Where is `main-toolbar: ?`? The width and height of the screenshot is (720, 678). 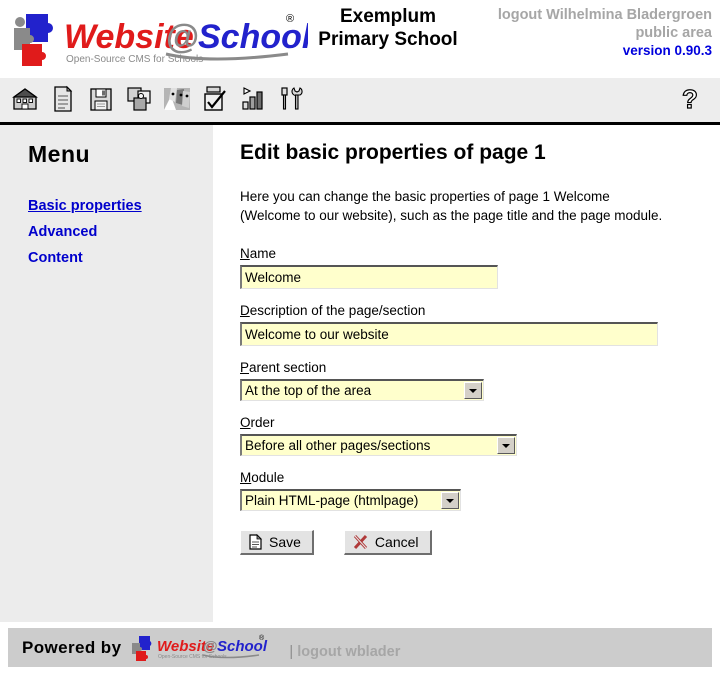
main-toolbar: ? is located at coordinates (360, 101).